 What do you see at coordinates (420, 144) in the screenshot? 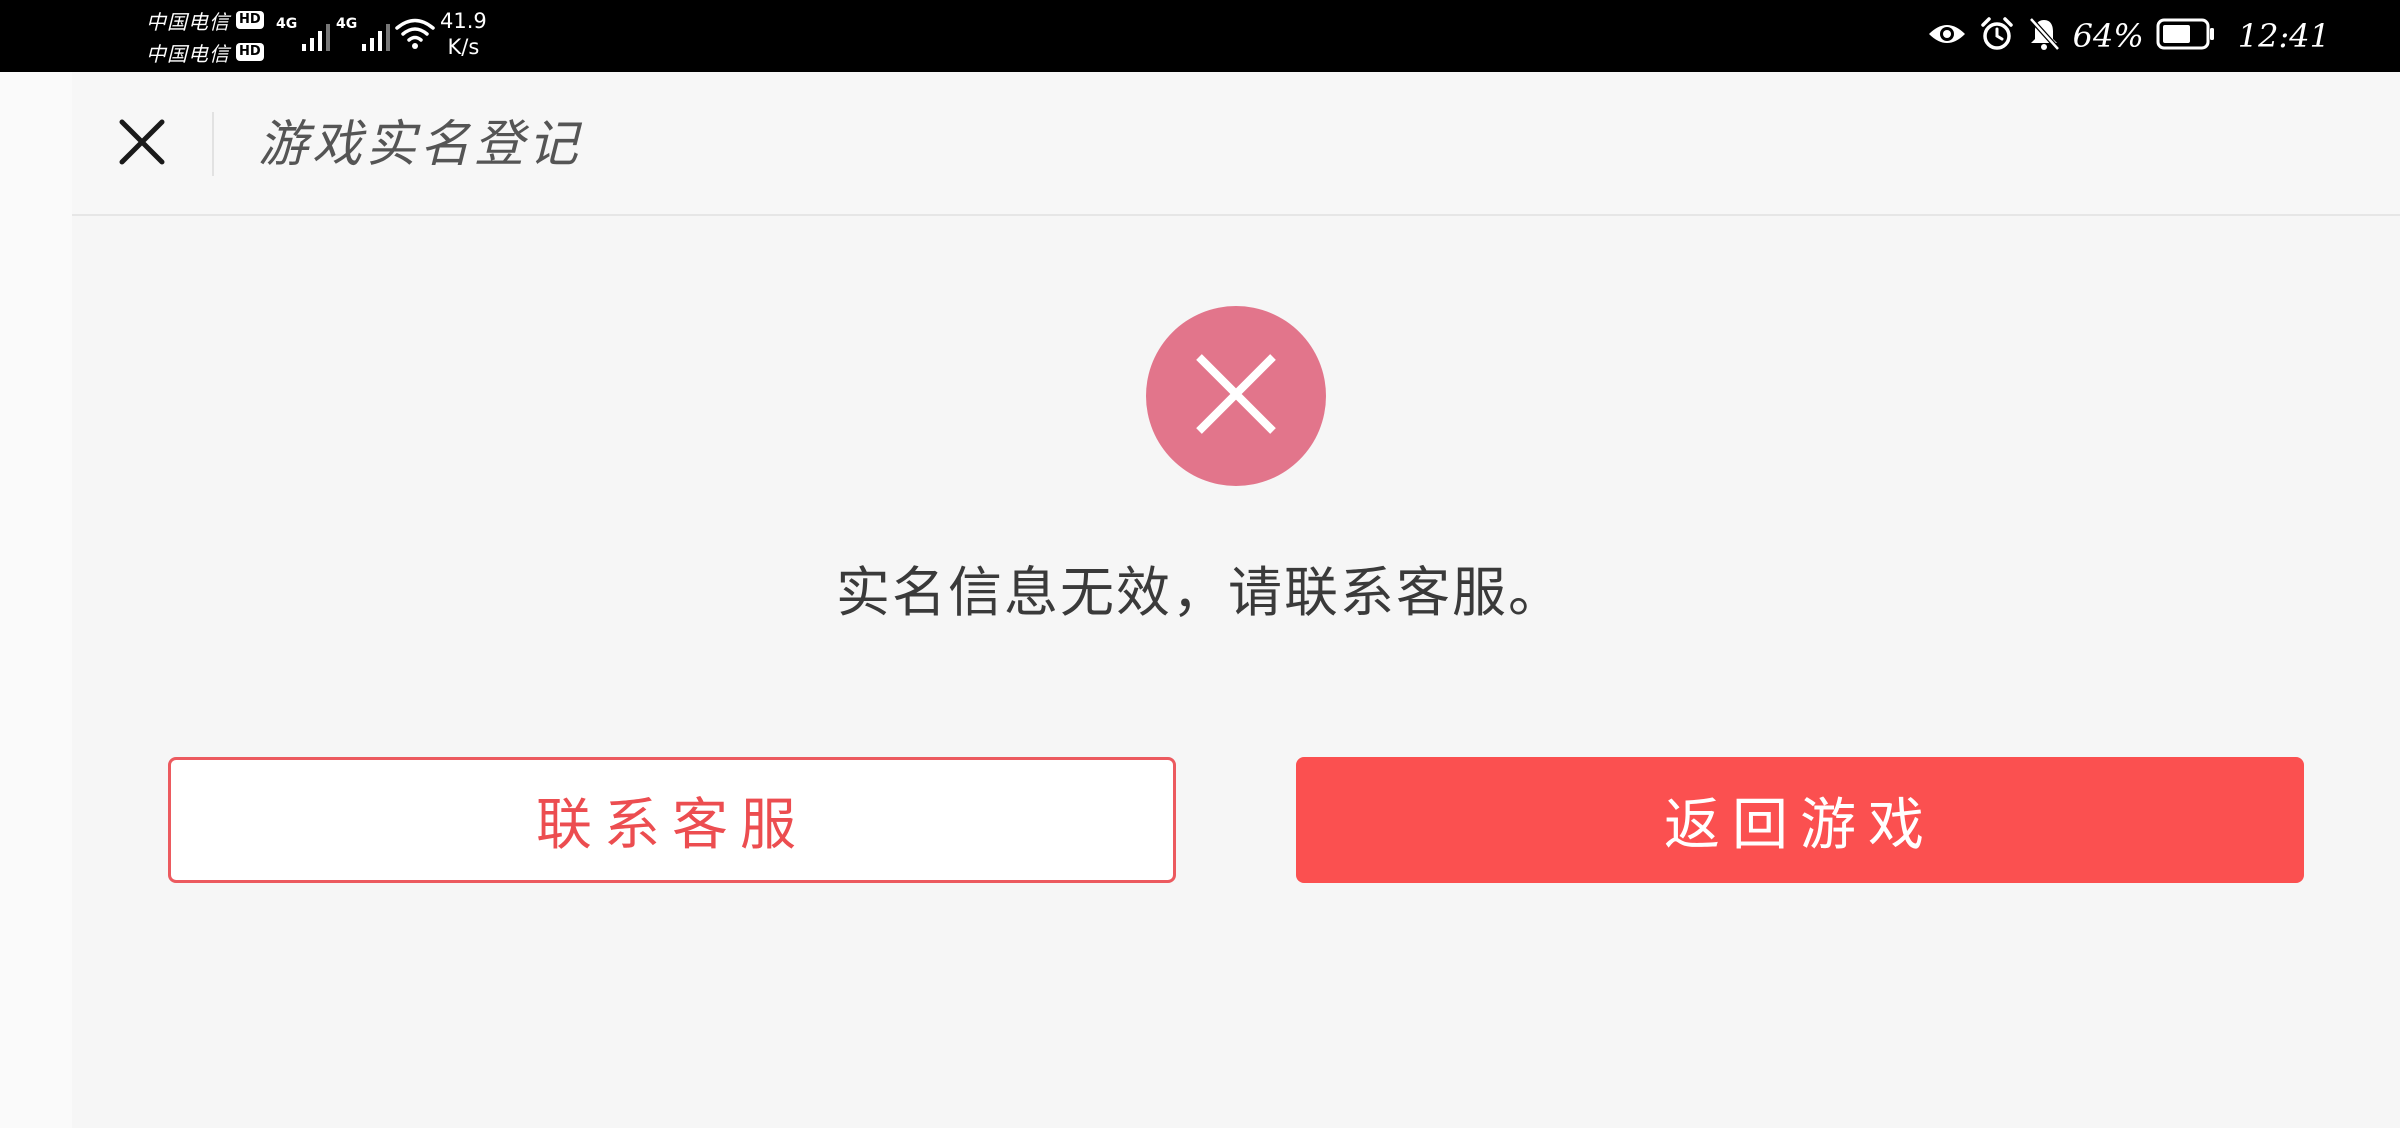
I see `page-title: 游戏实名登记` at bounding box center [420, 144].